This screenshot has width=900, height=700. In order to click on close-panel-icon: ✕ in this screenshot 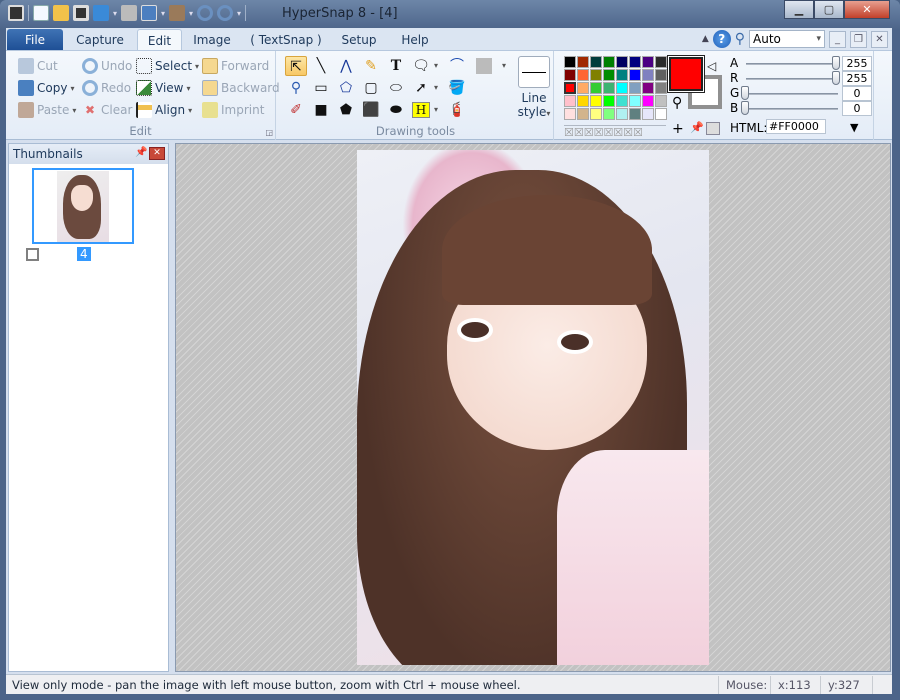, I will do `click(157, 153)`.